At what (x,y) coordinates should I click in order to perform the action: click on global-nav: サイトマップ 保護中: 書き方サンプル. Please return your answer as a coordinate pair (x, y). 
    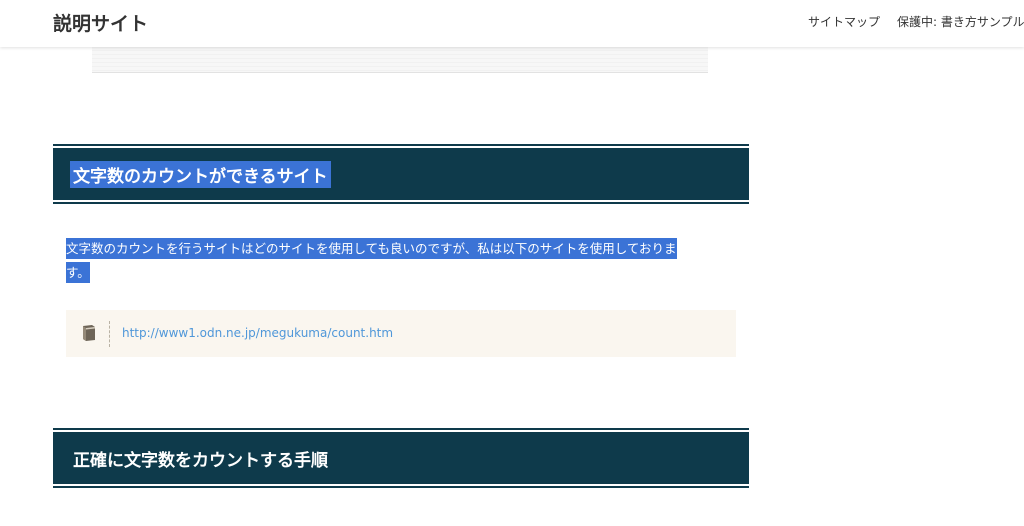
    Looking at the image, I should click on (916, 21).